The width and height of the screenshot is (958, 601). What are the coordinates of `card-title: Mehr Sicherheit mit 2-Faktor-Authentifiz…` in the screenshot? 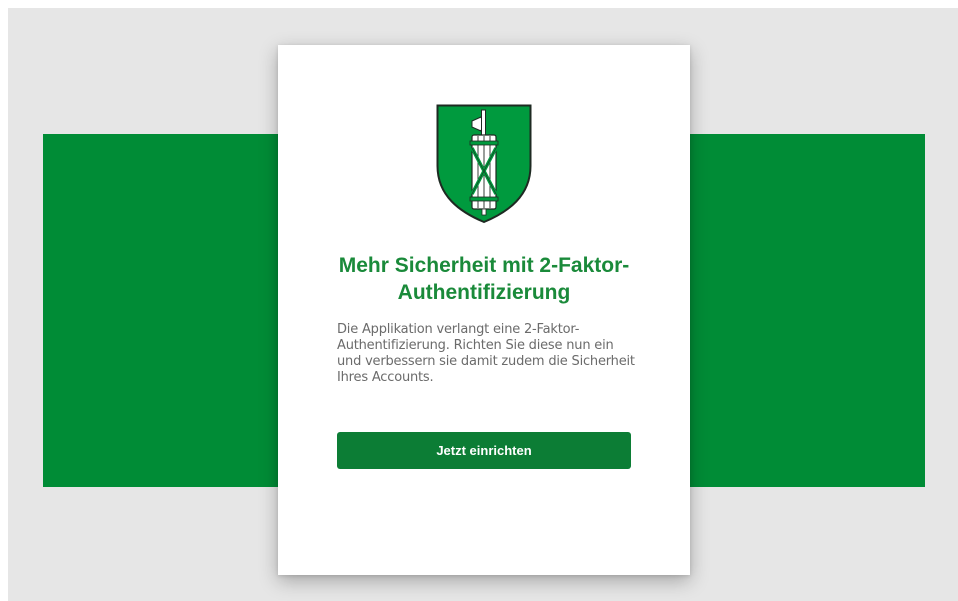 It's located at (484, 279).